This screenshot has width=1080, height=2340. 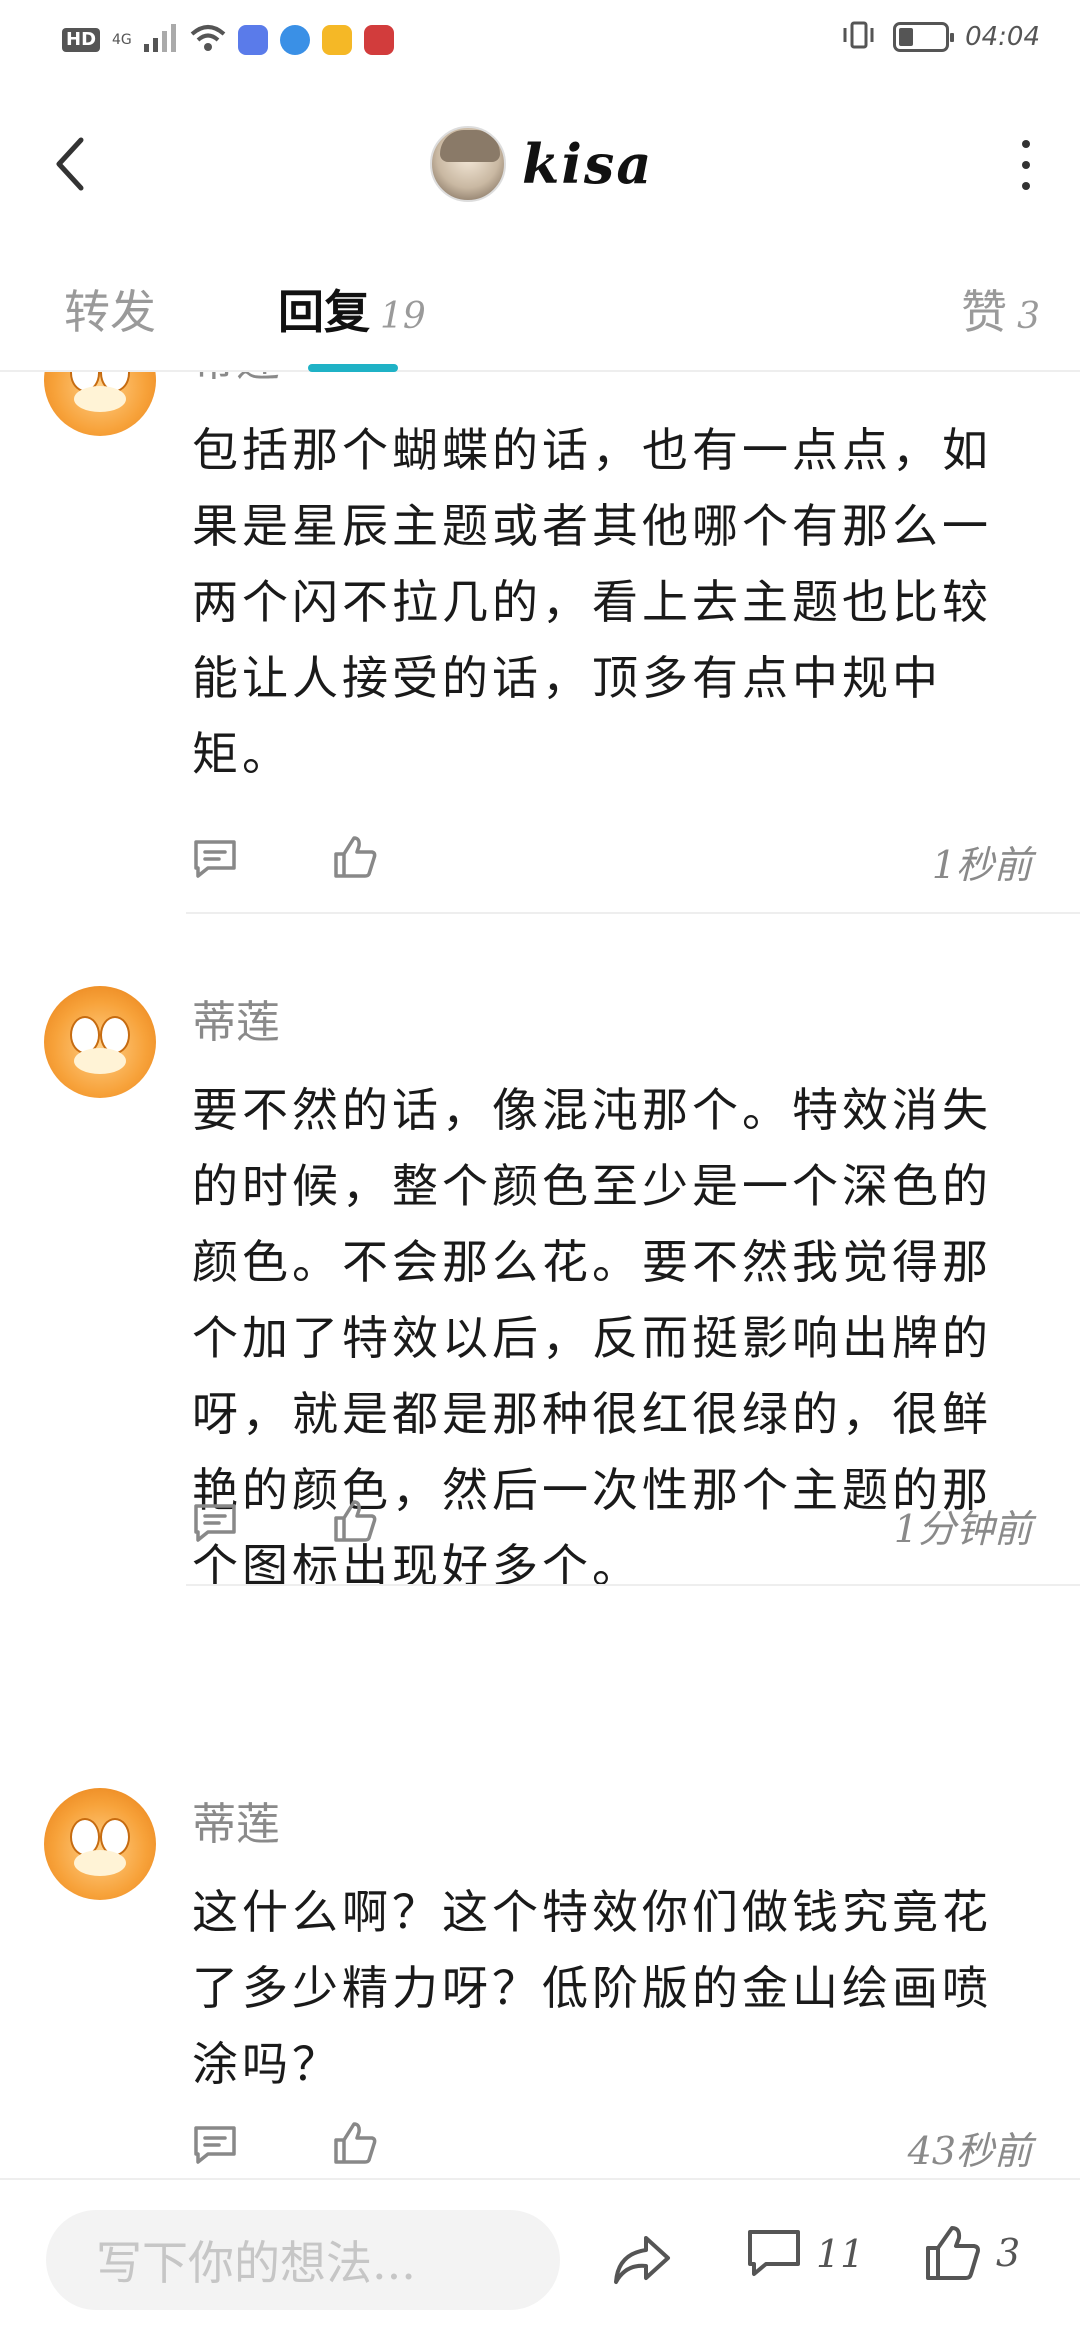 I want to click on tab-reply: 回复 19, so click(x=352, y=309).